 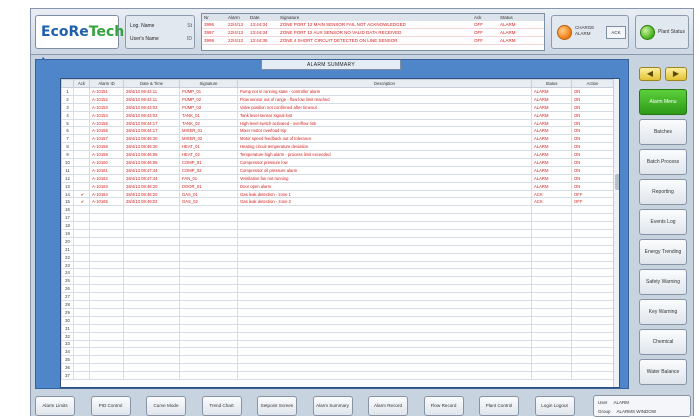 What do you see at coordinates (663, 252) in the screenshot?
I see `menu-button-energy-trending: Energy Trending` at bounding box center [663, 252].